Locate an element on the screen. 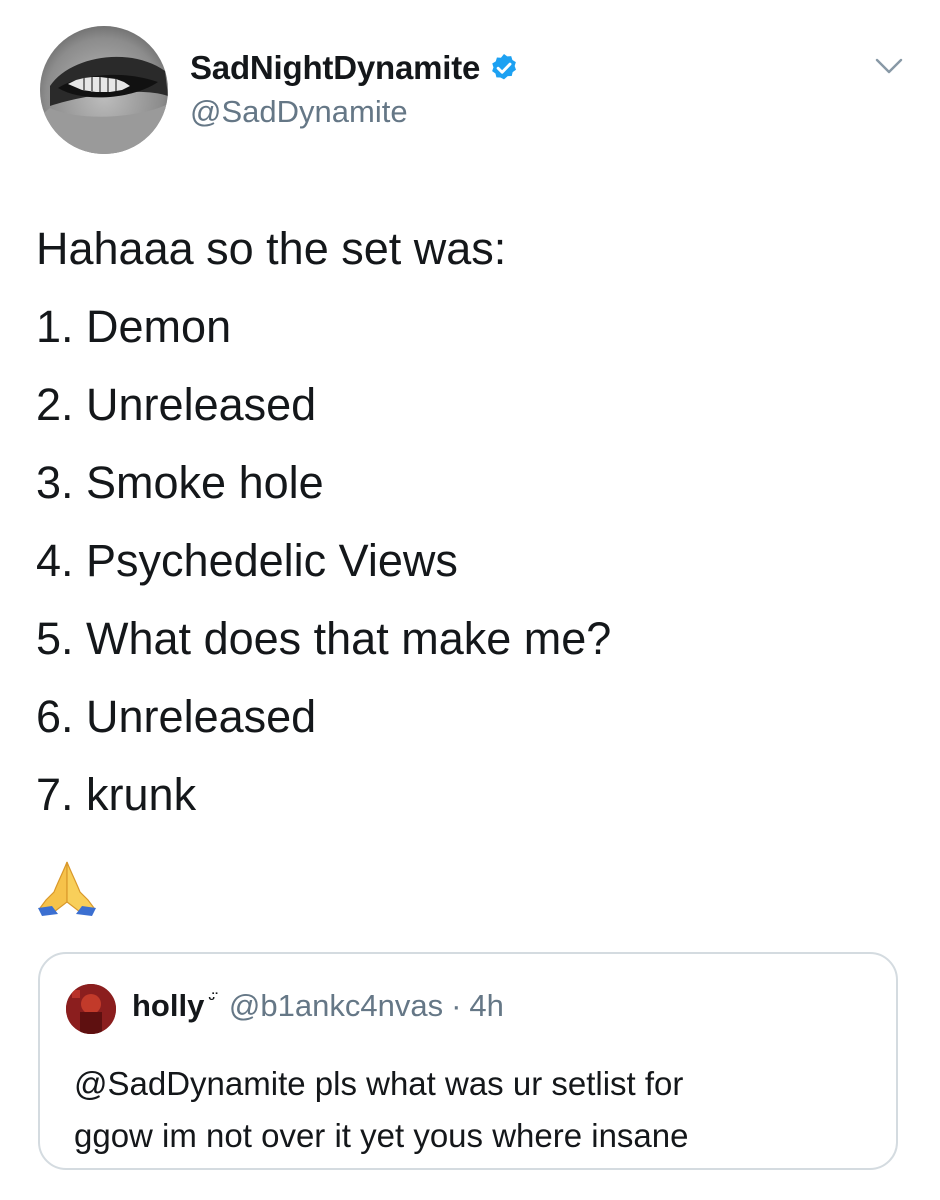 The width and height of the screenshot is (940, 1200). tweet-text-line: 7. krunk is located at coordinates (116, 794).